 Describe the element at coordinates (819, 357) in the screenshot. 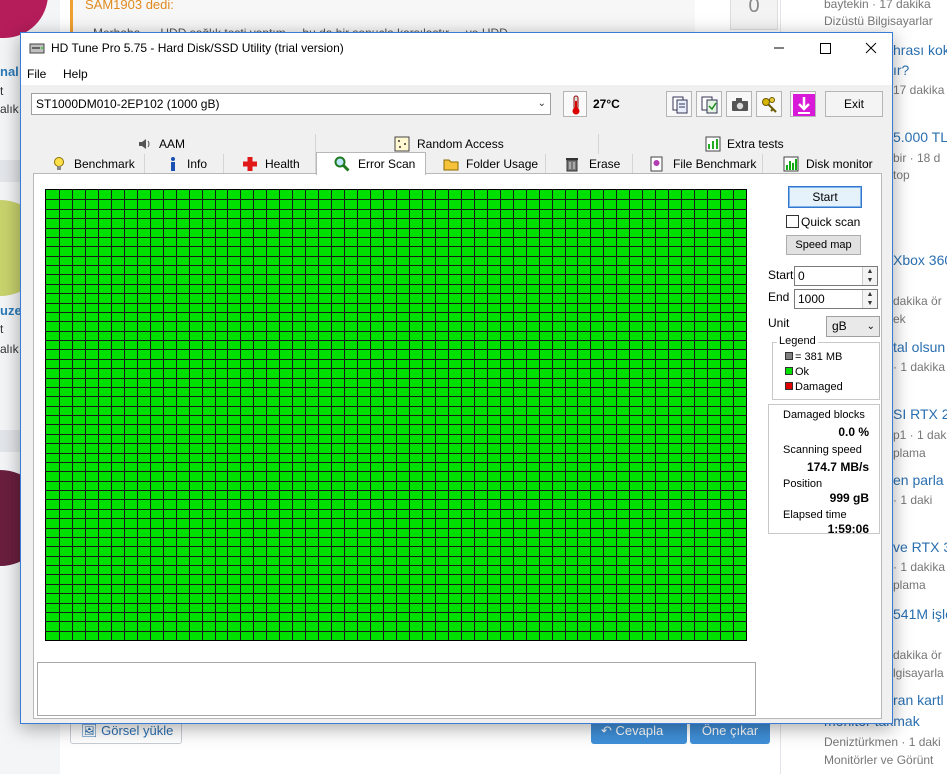

I see `legend-block-size-text: = 381 MB` at that location.